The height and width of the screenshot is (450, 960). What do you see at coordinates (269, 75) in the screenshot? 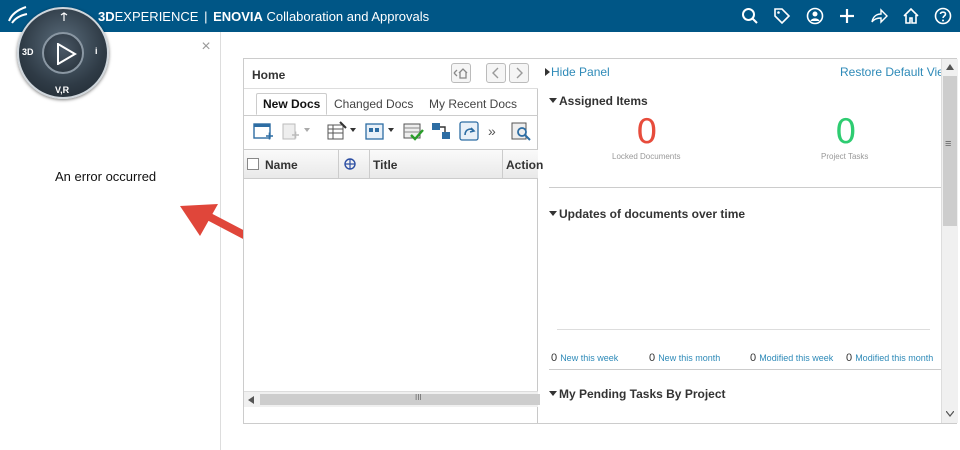
I see `home-title: Home` at bounding box center [269, 75].